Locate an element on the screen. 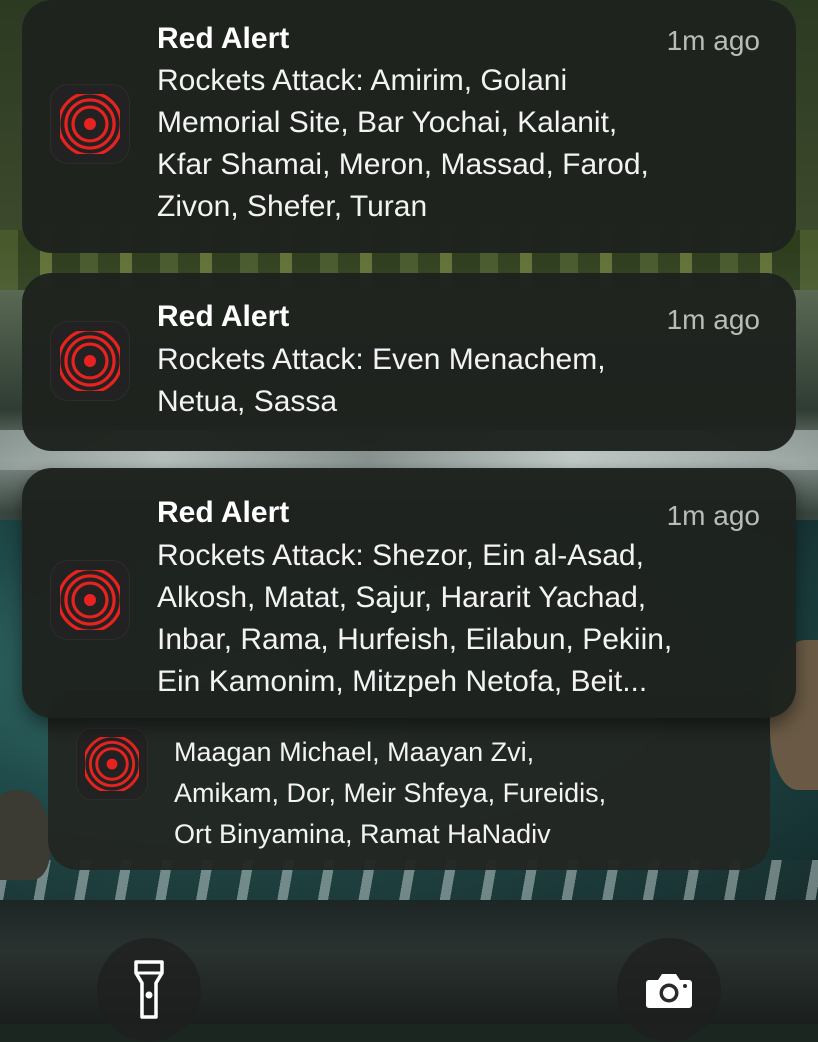 The width and height of the screenshot is (818, 1042). camera-button is located at coordinates (669, 990).